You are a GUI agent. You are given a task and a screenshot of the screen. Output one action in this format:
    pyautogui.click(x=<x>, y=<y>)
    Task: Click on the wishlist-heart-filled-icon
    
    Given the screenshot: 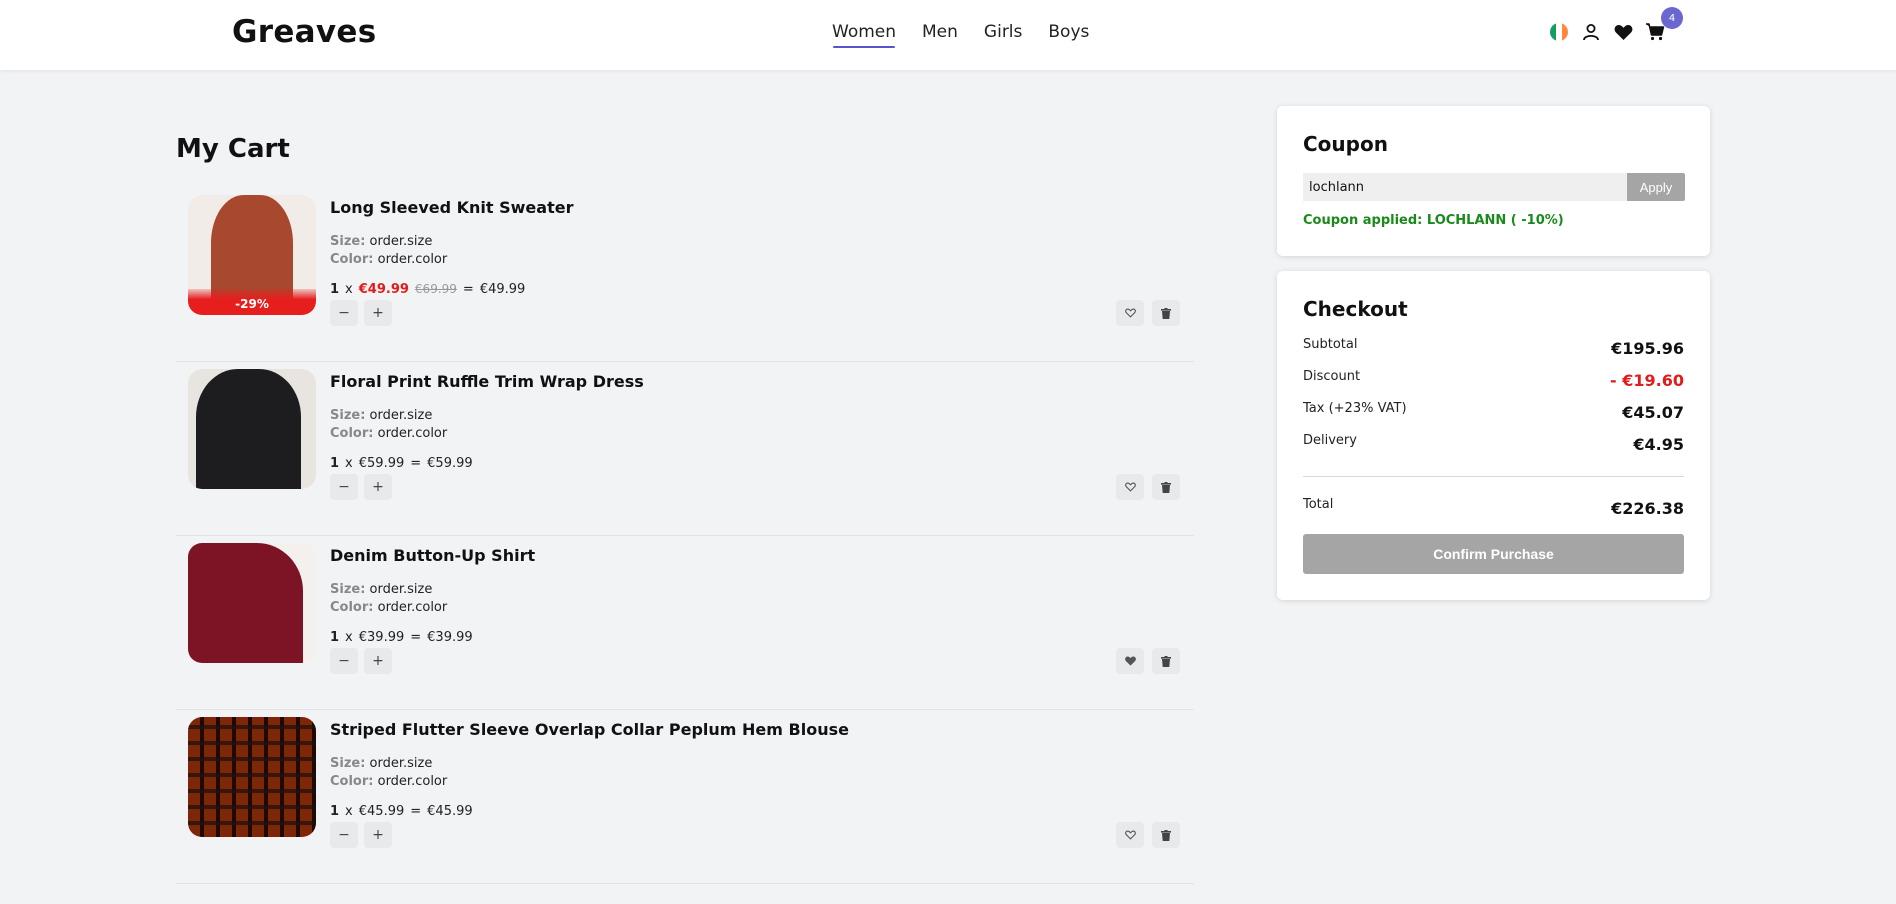 What is the action you would take?
    pyautogui.click(x=1130, y=661)
    